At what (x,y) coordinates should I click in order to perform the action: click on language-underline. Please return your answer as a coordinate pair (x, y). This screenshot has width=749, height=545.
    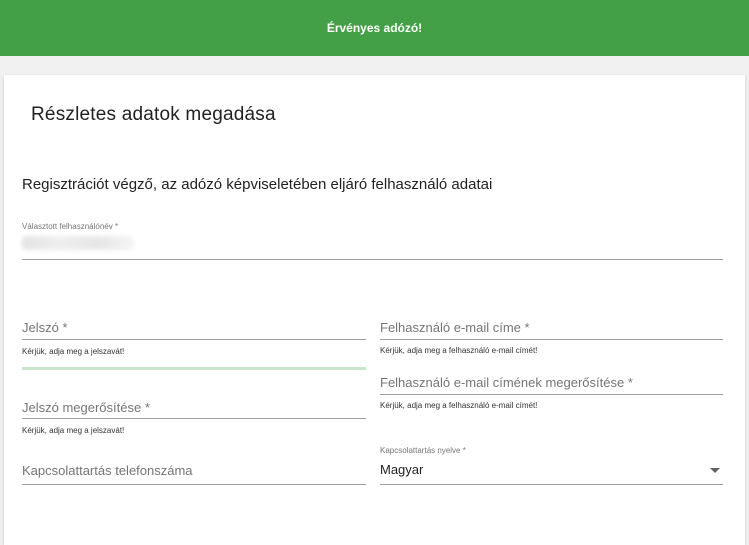
    Looking at the image, I should click on (551, 484).